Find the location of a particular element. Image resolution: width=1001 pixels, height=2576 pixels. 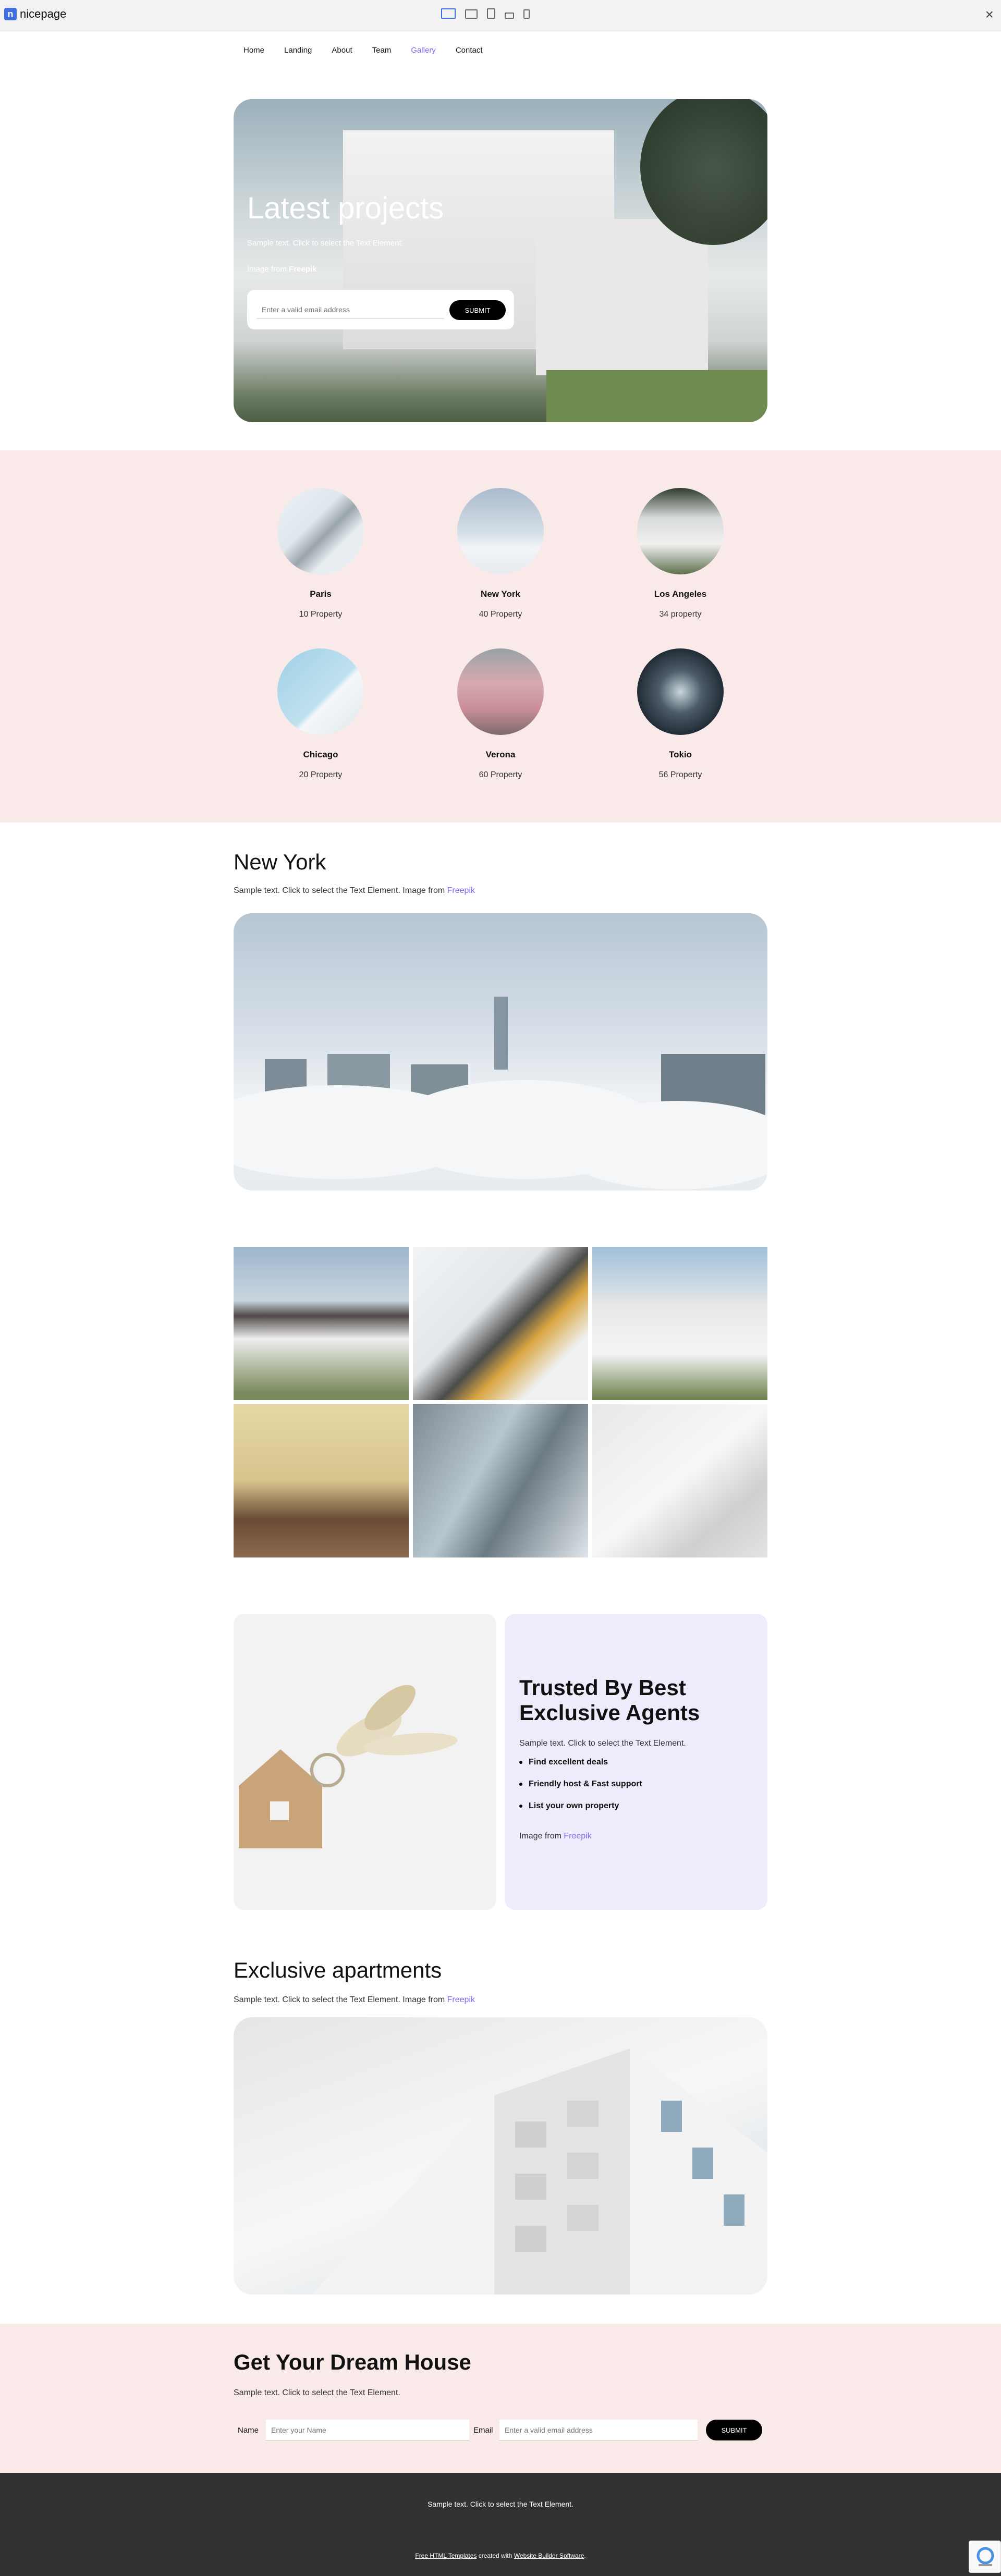

city-count: 60 Property is located at coordinates (500, 774).